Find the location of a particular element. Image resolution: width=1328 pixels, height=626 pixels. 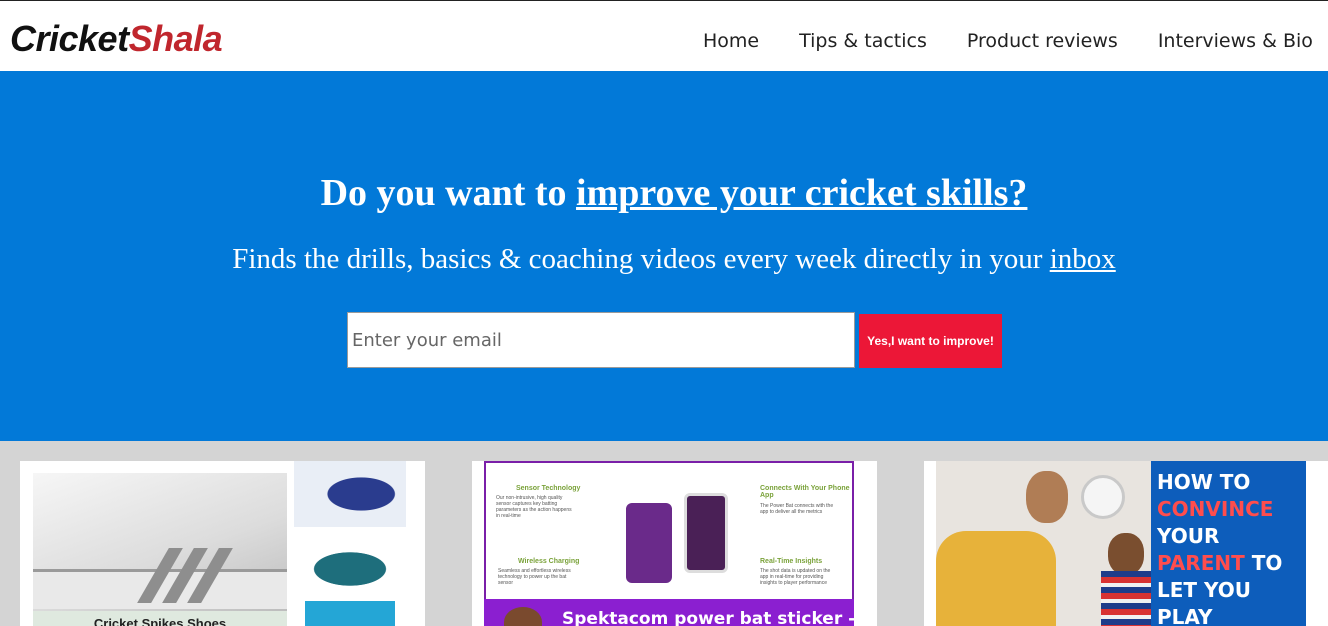

wall-clock-shape is located at coordinates (1103, 497).